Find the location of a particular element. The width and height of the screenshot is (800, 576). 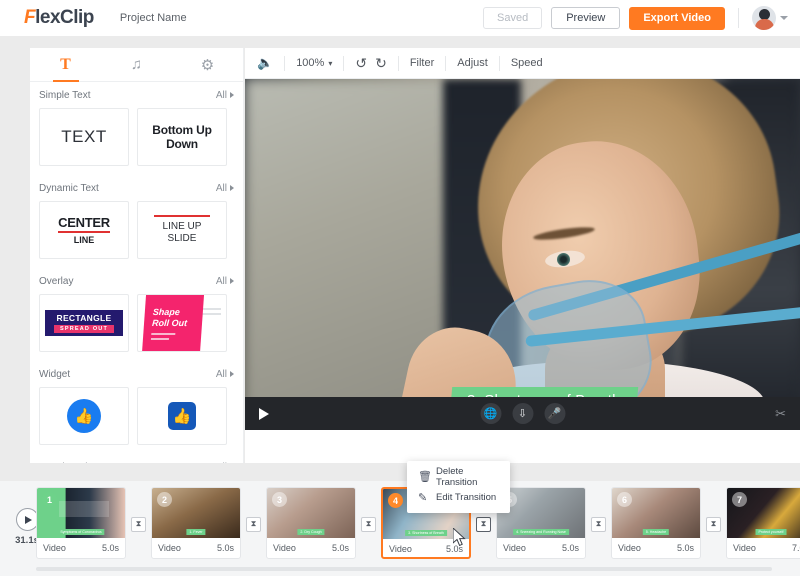

timeline-clip-2: 2 1. Fever Video 5.0s is located at coordinates (196, 523).